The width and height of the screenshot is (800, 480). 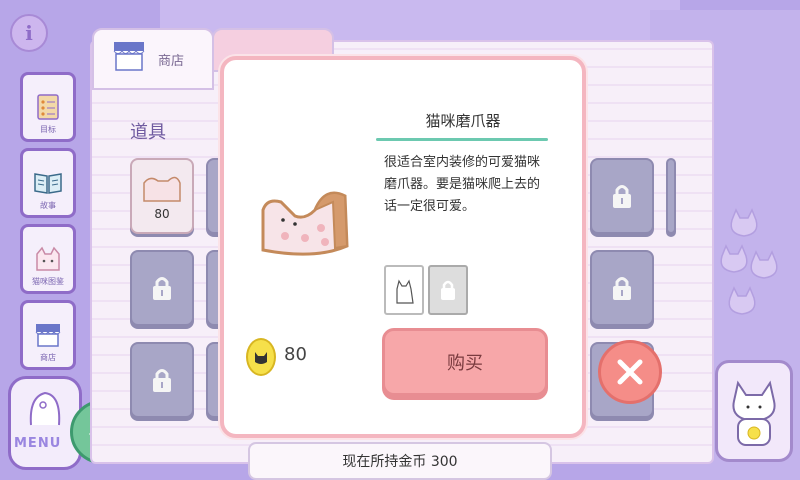 I want to click on scratcher-thumbnail, so click(x=162, y=189).